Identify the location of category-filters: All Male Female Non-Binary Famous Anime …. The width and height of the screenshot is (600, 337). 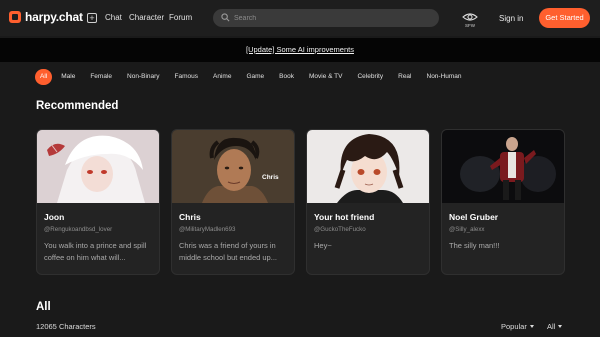
(251, 77).